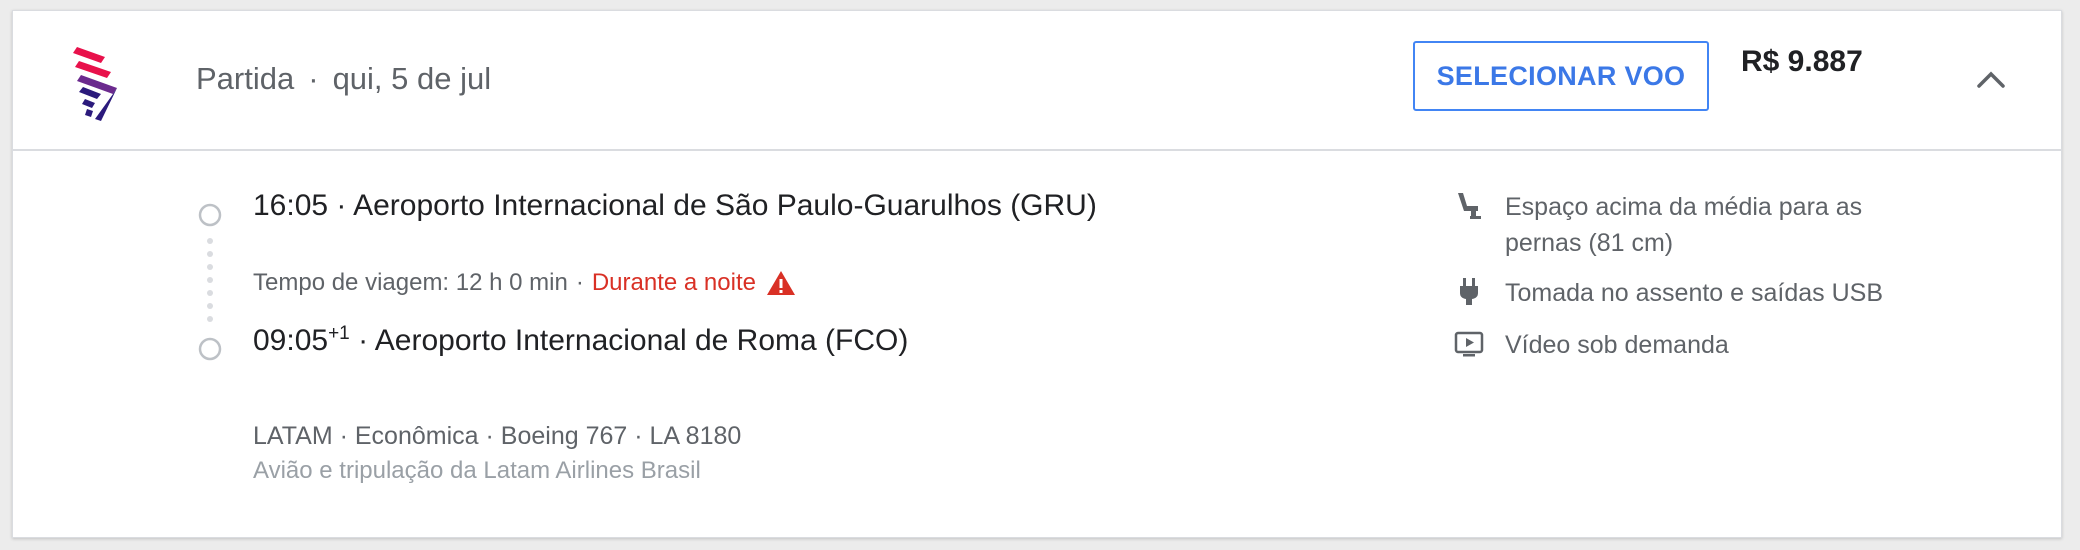 This screenshot has height=550, width=2080. Describe the element at coordinates (641, 340) in the screenshot. I see `arrival-airport: Aeroporto Internacional de Roma (FCO)` at that location.